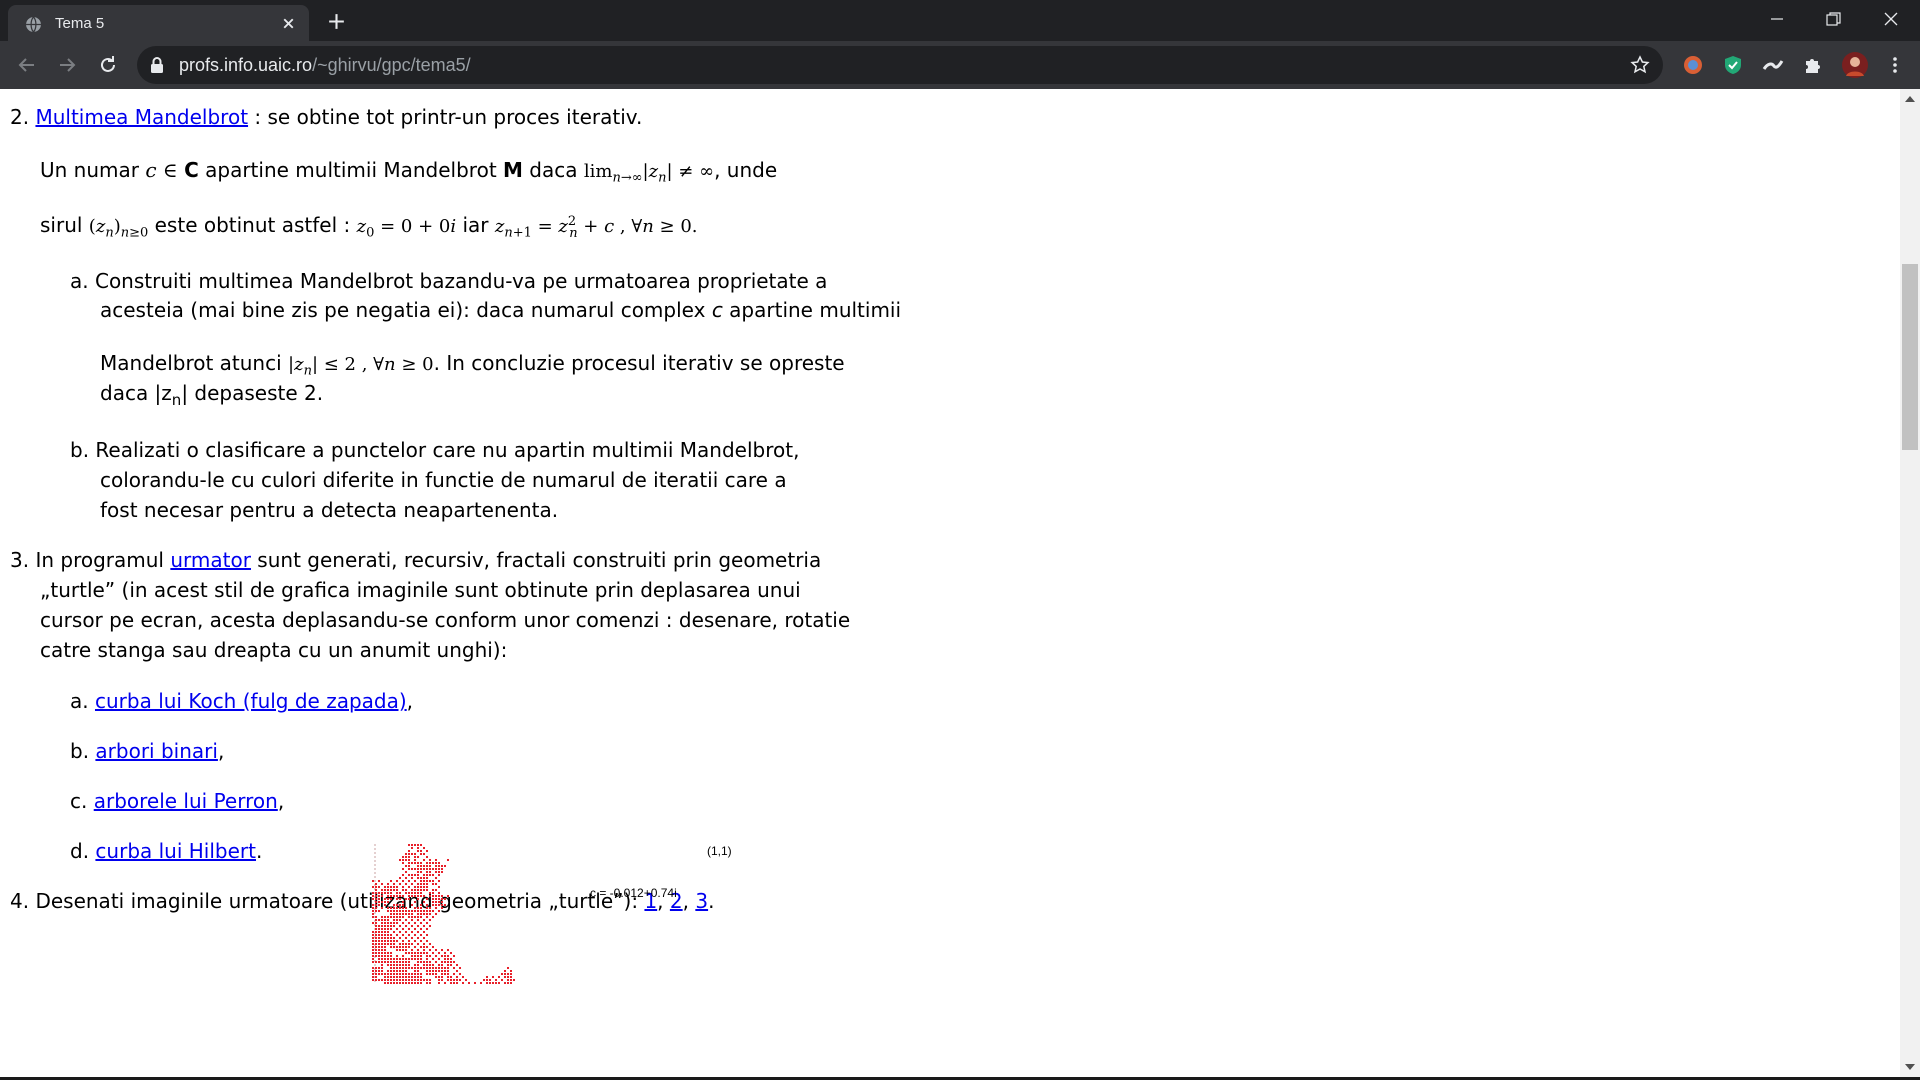  I want to click on extension-icon-colorful, so click(1693, 65).